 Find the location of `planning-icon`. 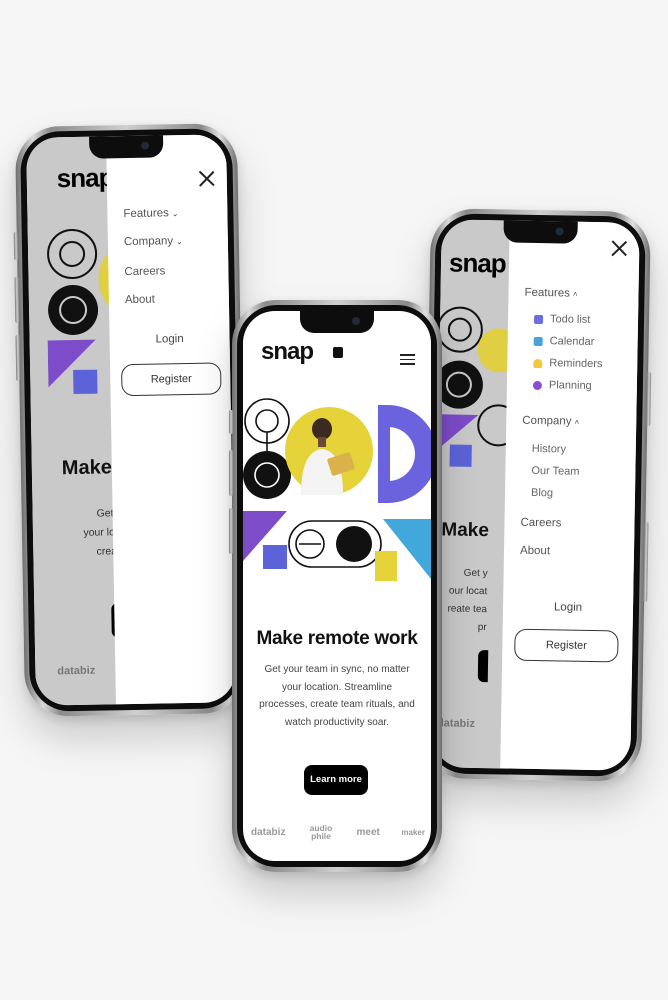

planning-icon is located at coordinates (537, 385).